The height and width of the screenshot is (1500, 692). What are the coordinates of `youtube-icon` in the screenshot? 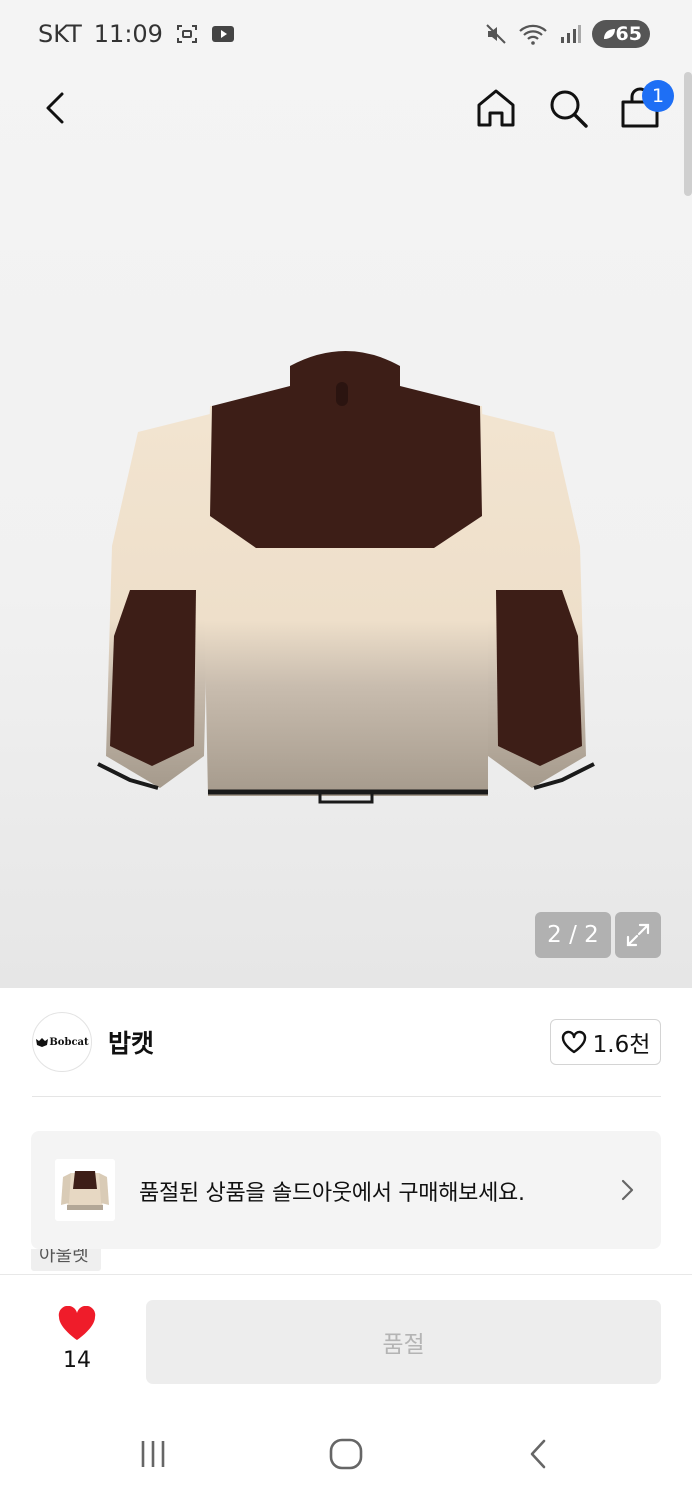 It's located at (222, 34).